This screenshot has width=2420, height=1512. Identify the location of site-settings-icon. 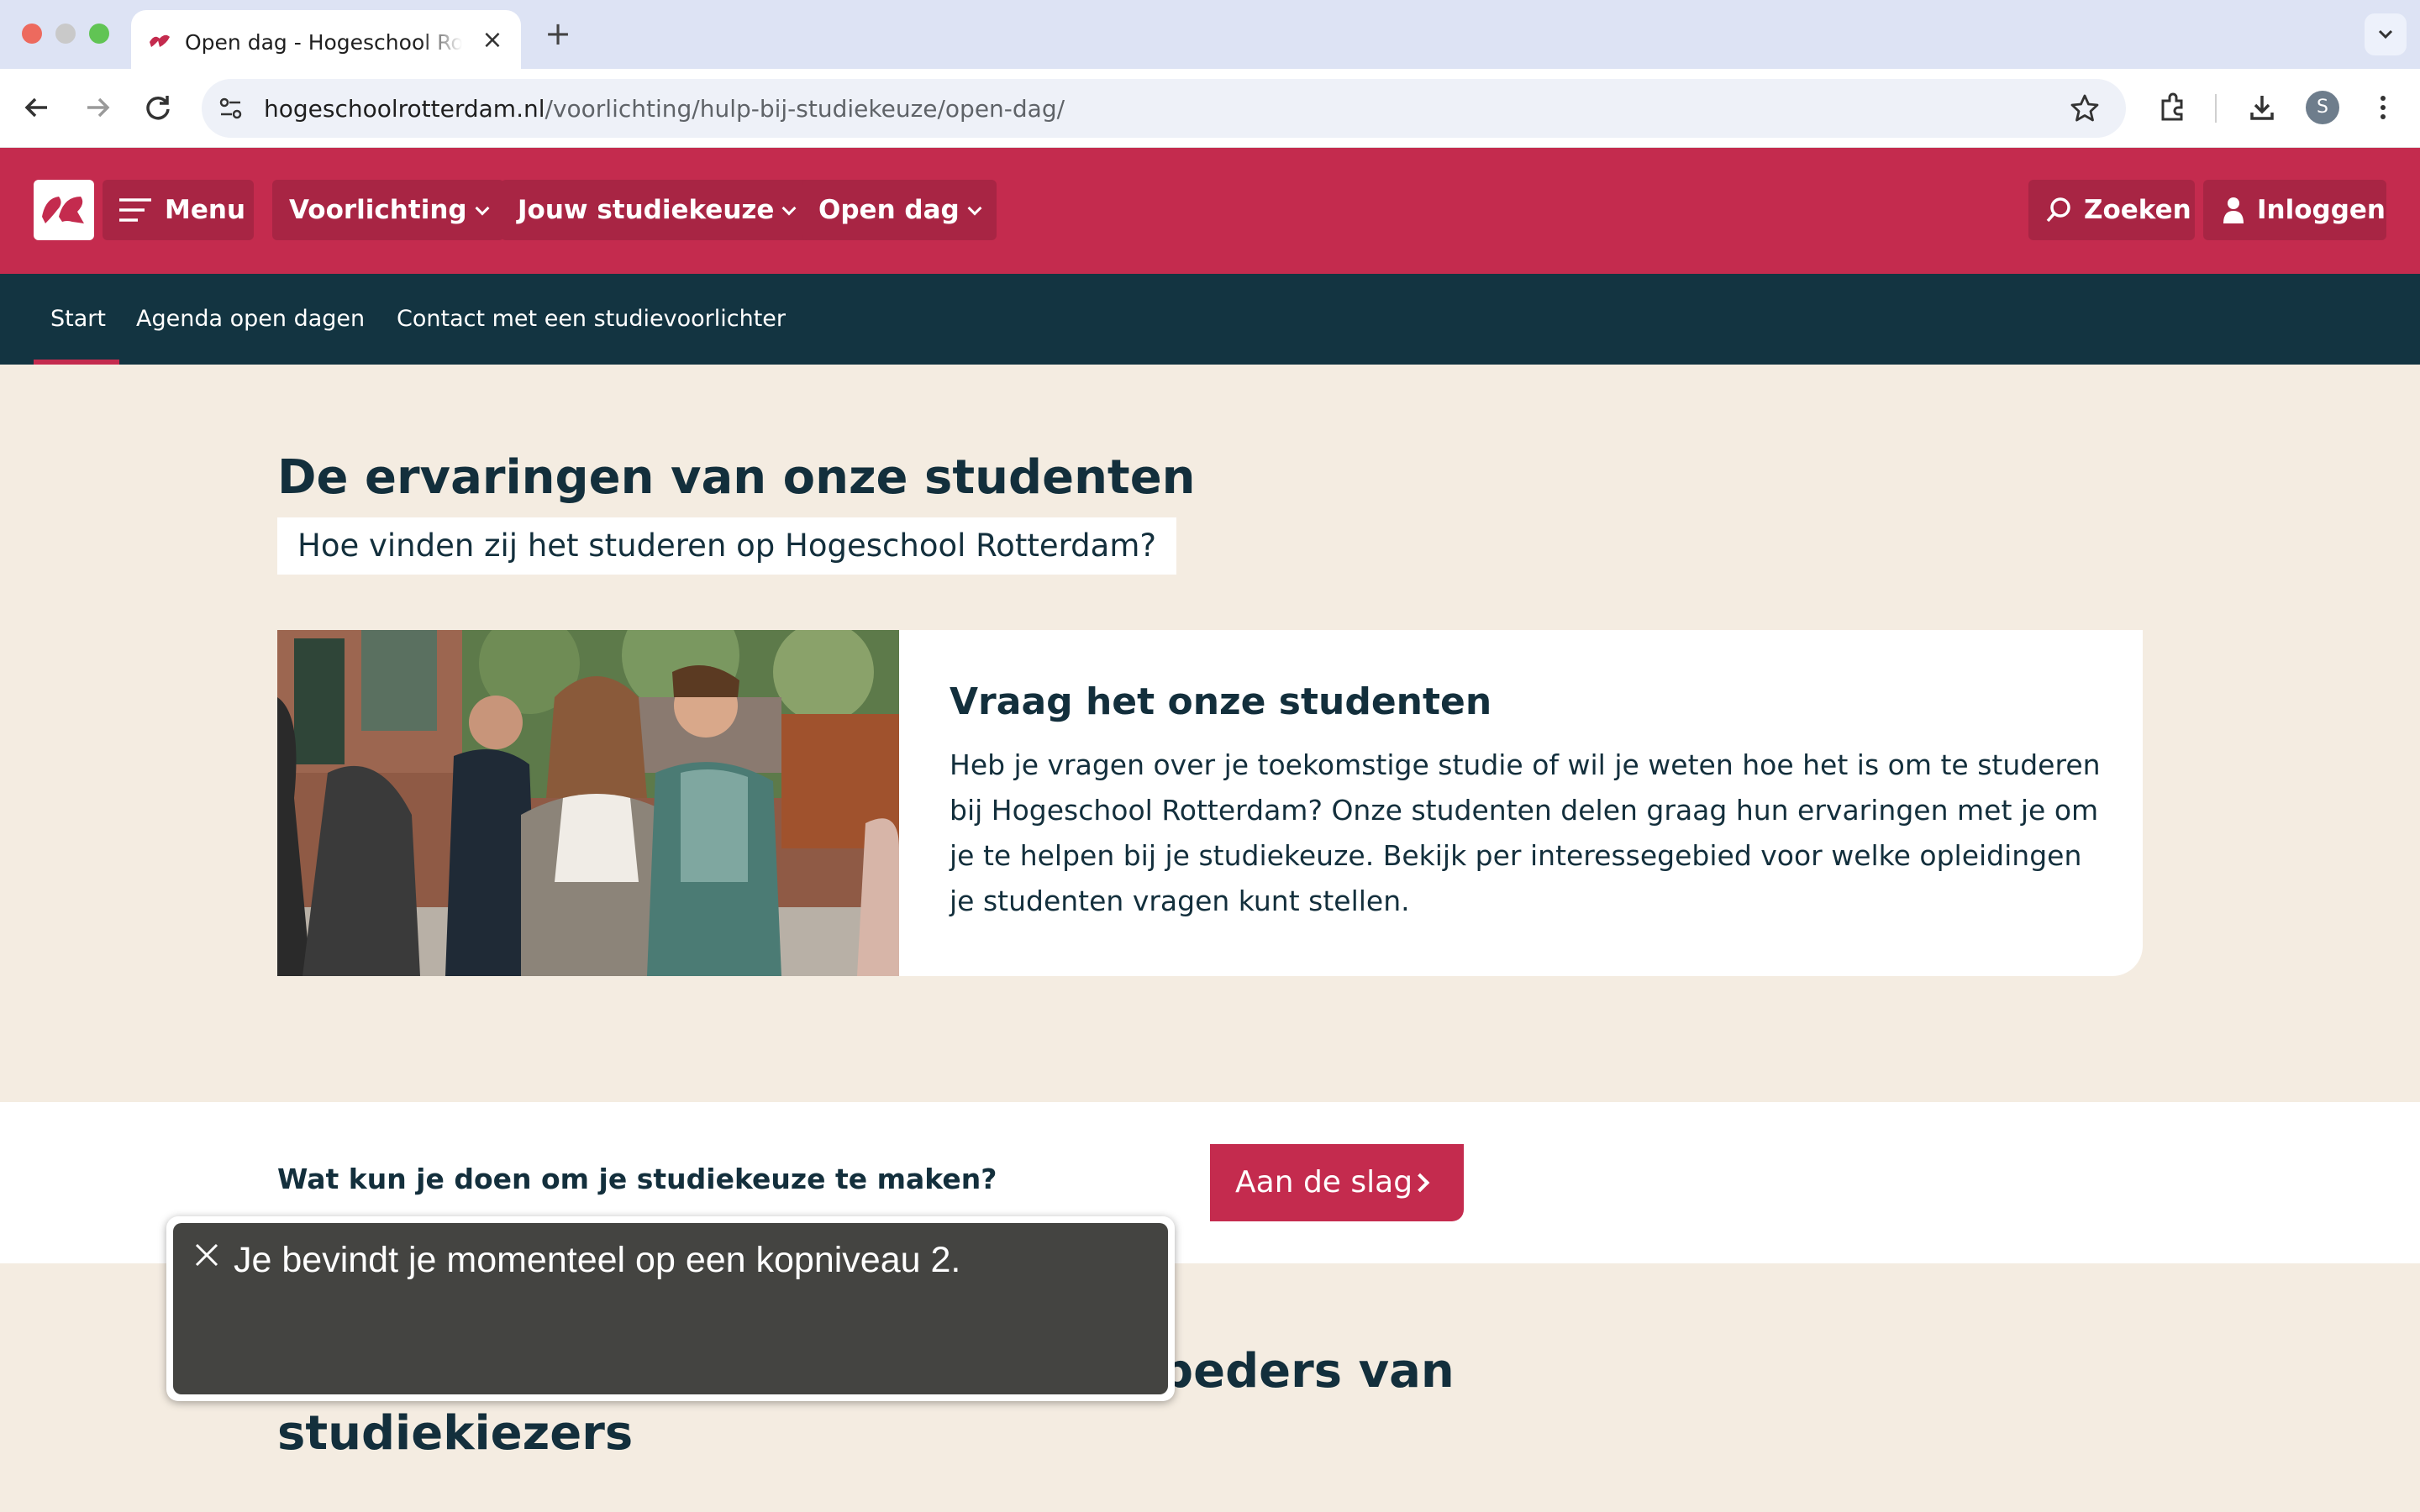
(231, 108).